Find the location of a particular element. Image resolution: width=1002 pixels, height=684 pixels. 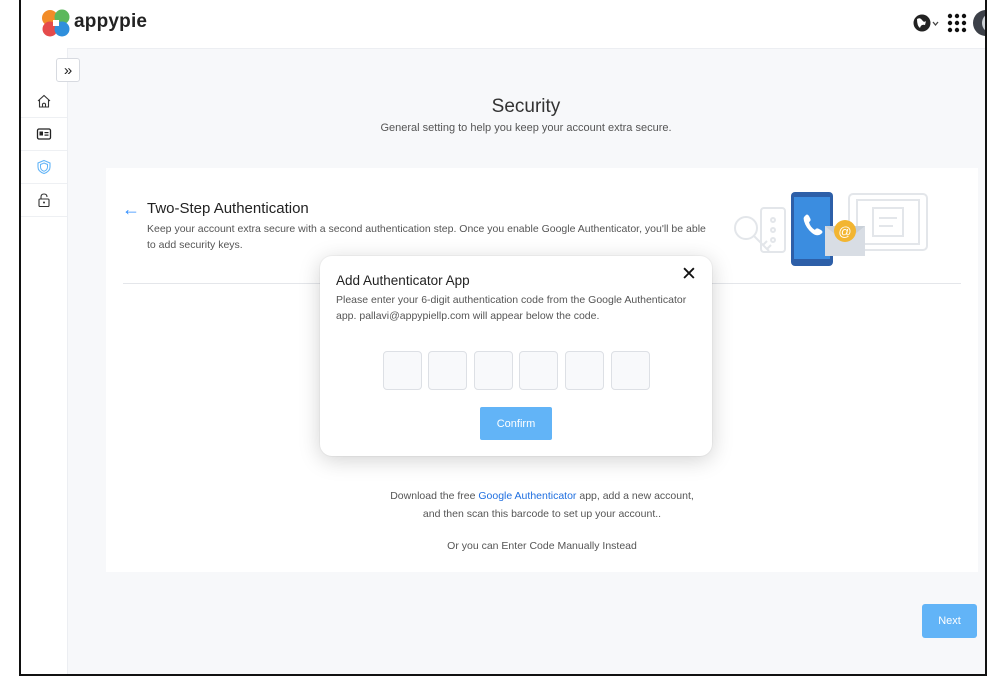

shield-icon is located at coordinates (44, 167).